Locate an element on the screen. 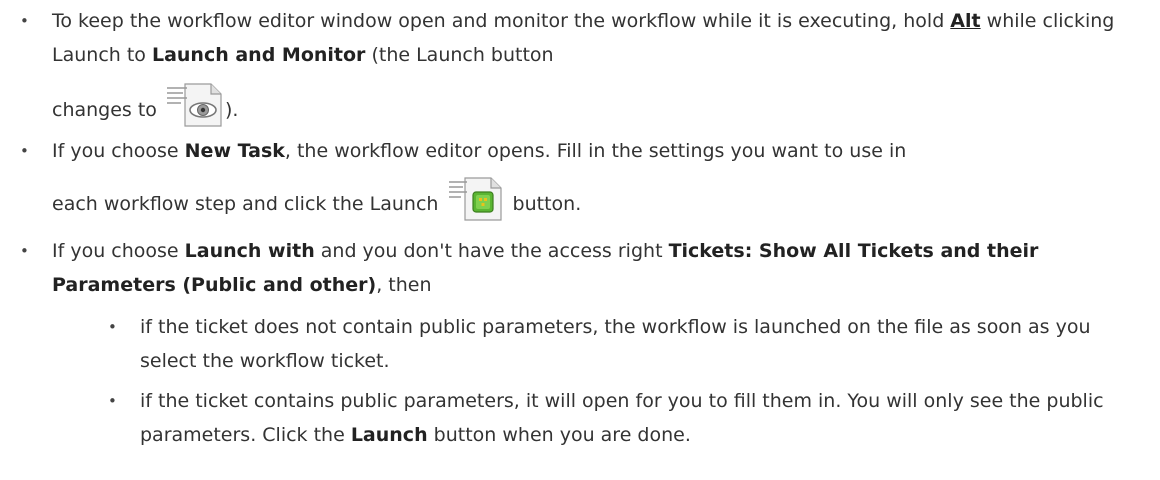 The image size is (1160, 480). item-text: , then is located at coordinates (404, 285).